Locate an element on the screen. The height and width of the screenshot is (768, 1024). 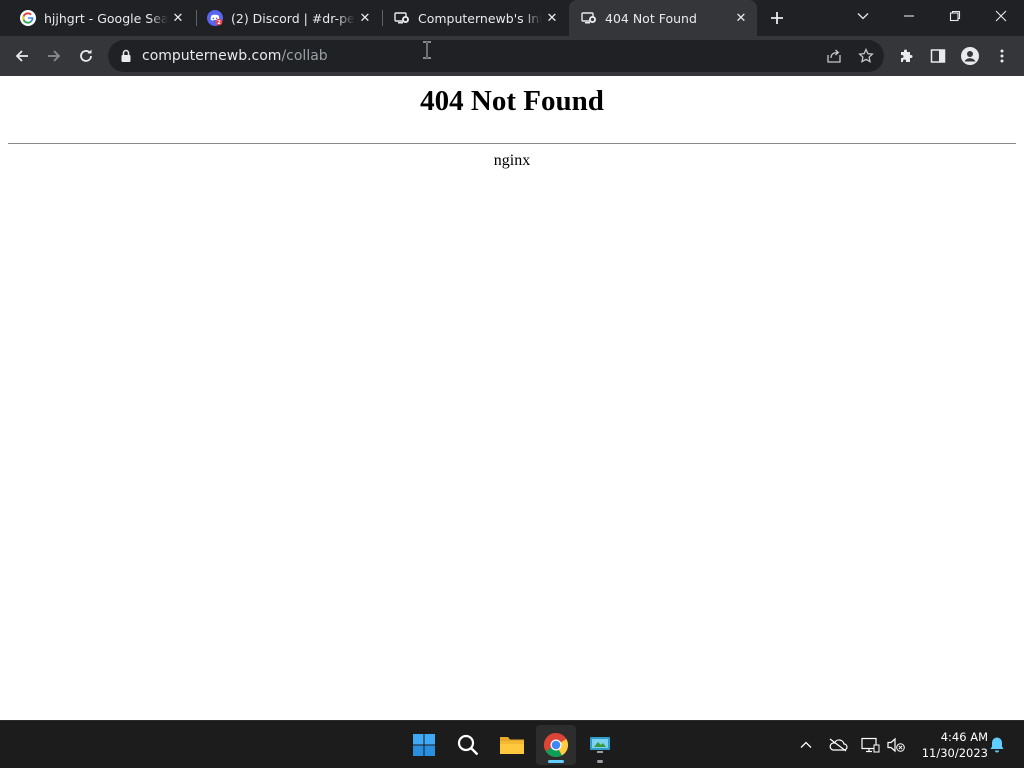
url-path: /collab is located at coordinates (304, 56).